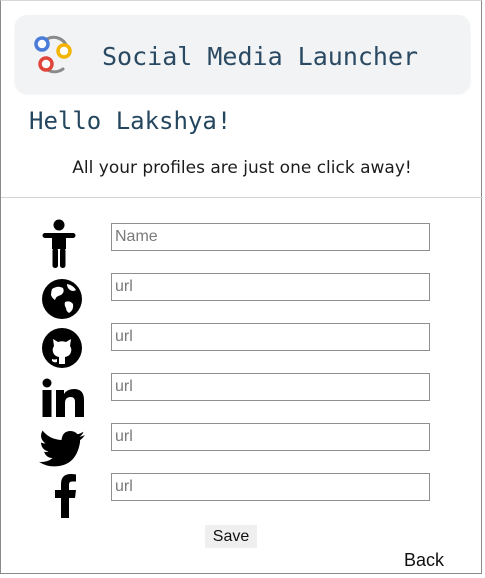  I want to click on launcher-logo-icon, so click(53, 54).